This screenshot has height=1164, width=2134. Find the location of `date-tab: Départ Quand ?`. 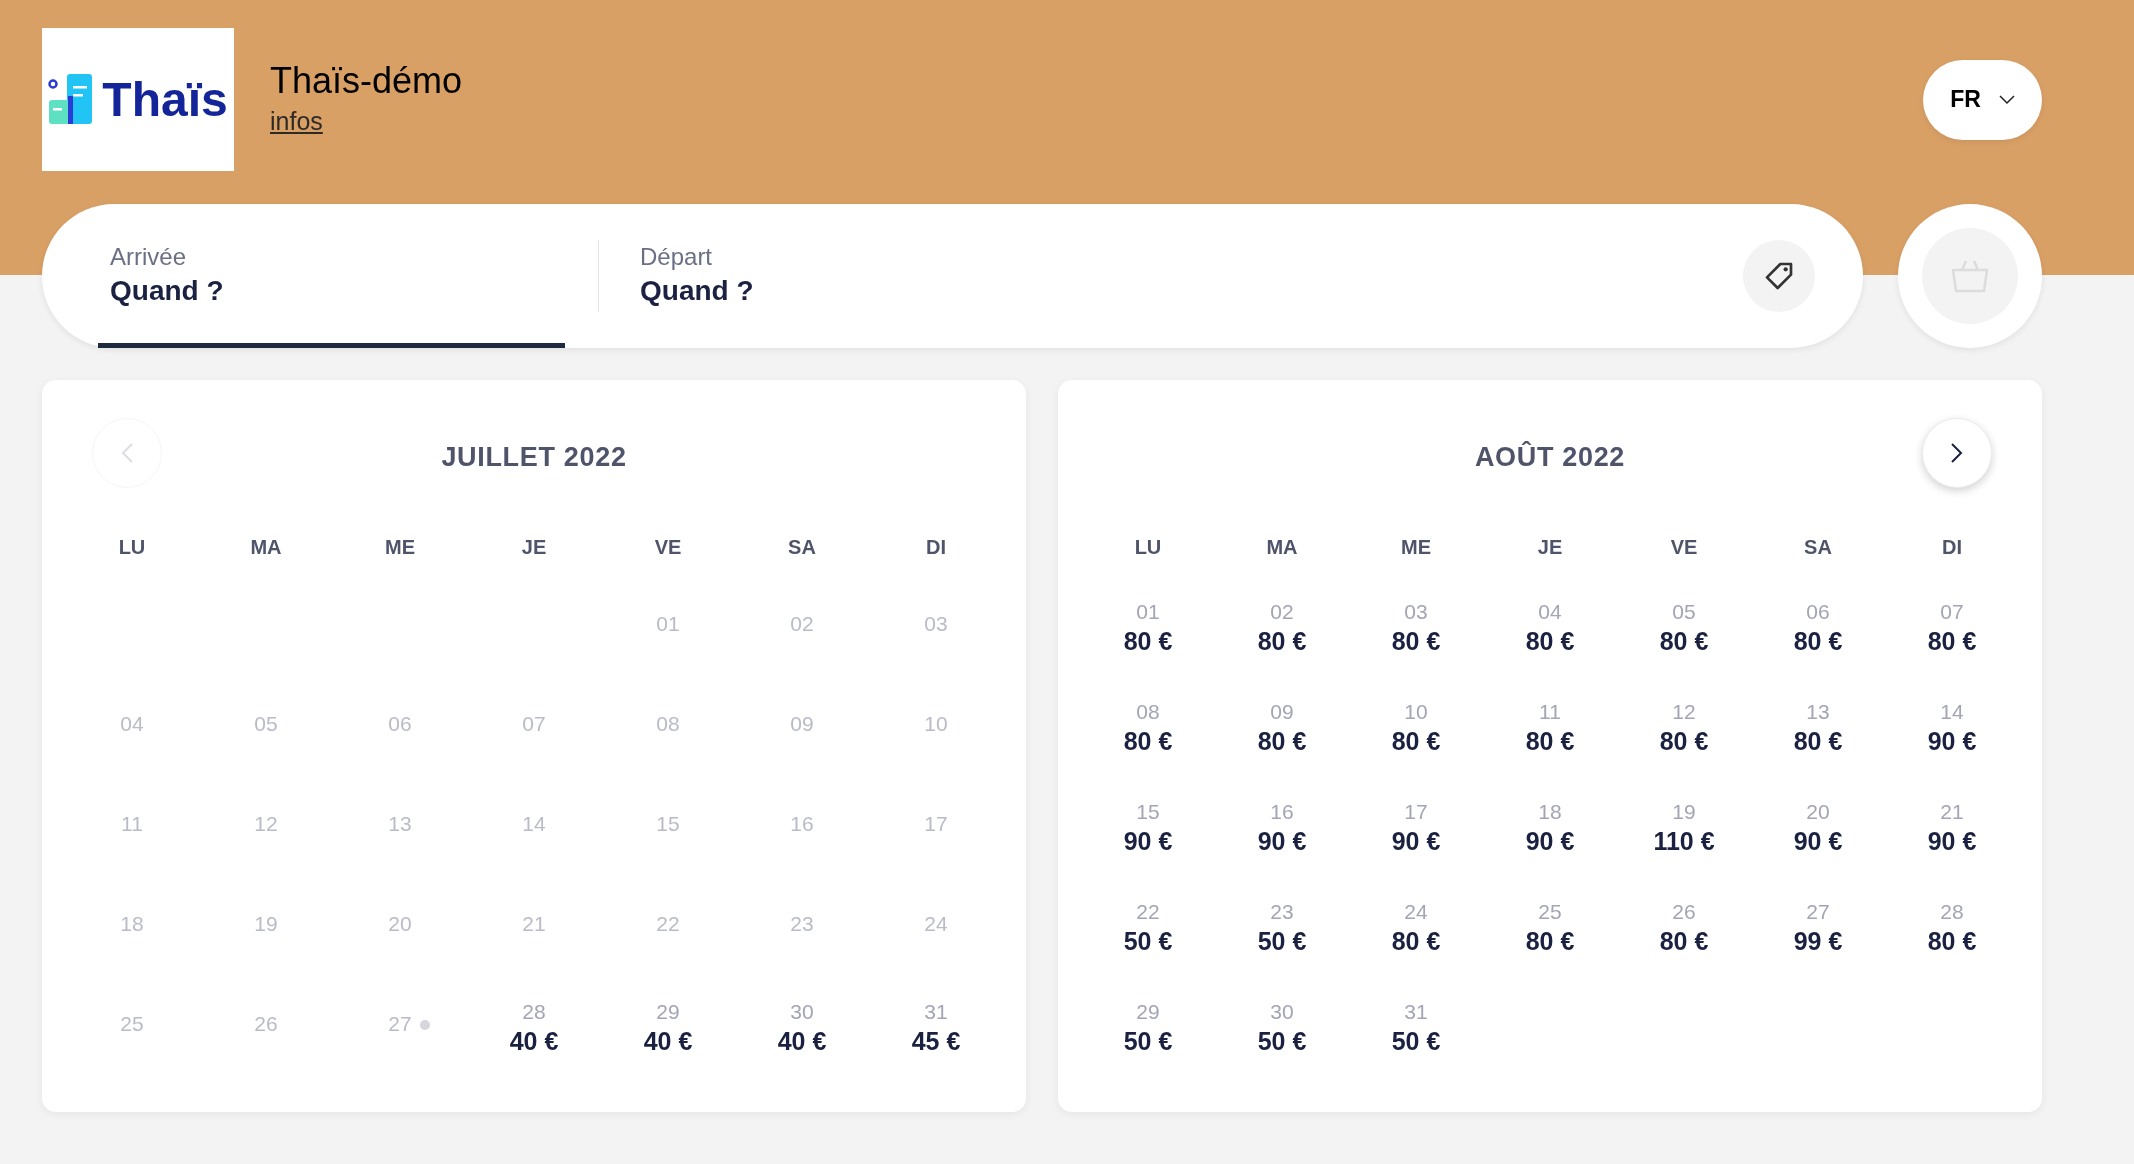

date-tab: Départ Quand ? is located at coordinates (676, 276).